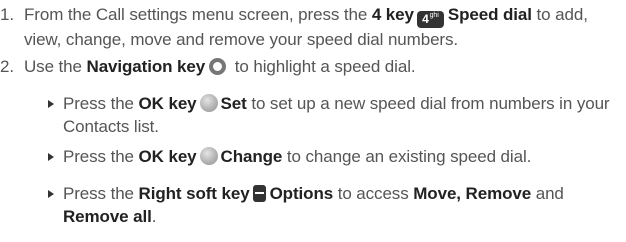 This screenshot has height=242, width=626. What do you see at coordinates (251, 156) in the screenshot?
I see `menu-option-name: Change` at bounding box center [251, 156].